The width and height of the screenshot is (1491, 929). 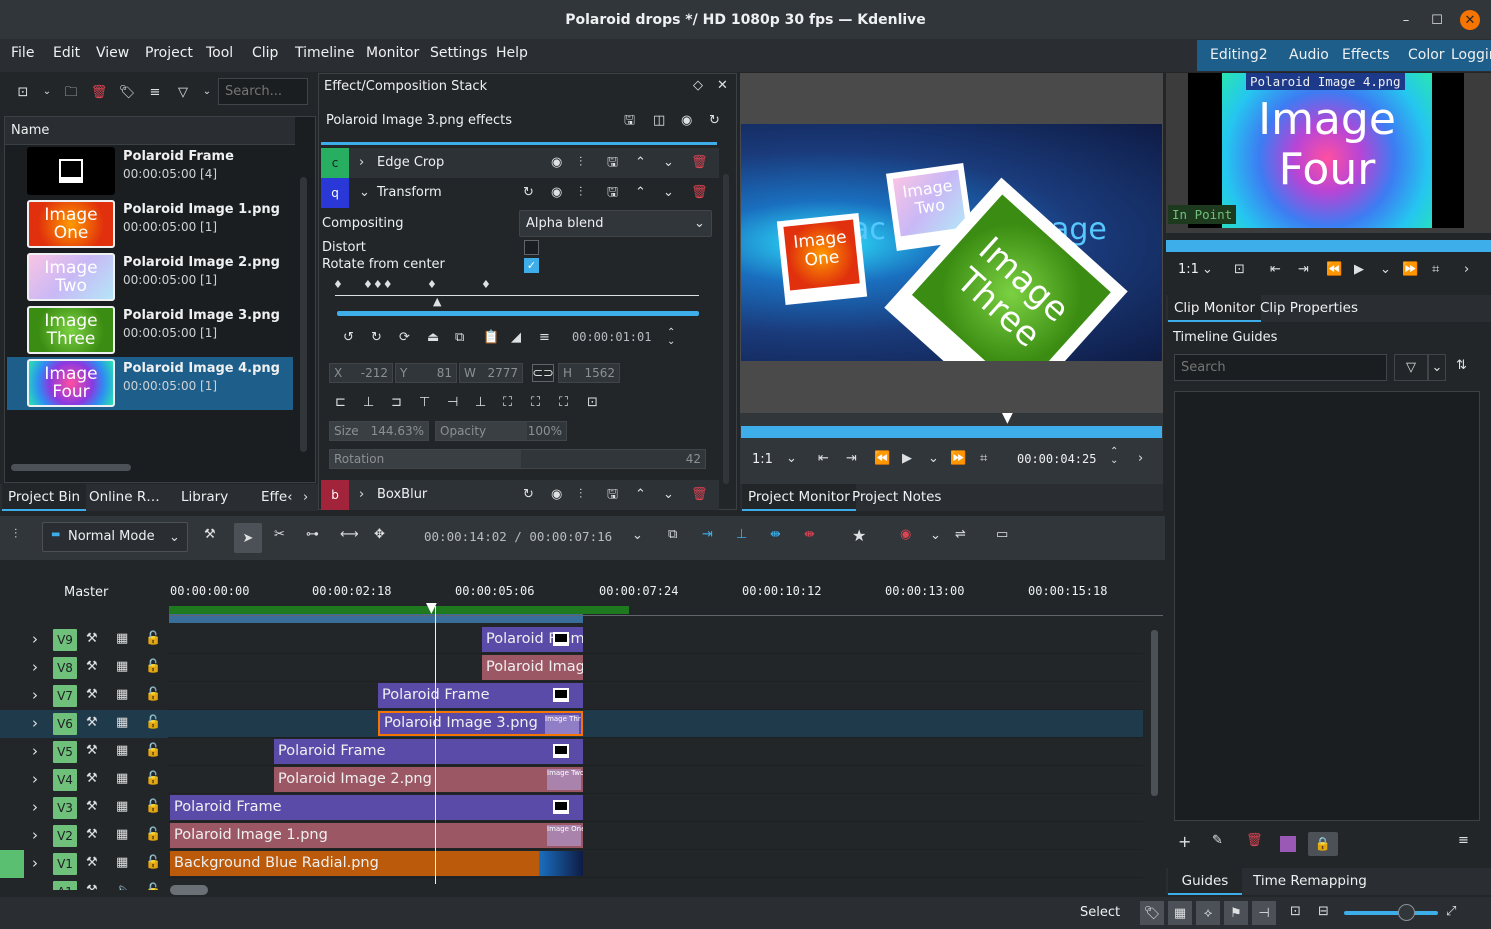 I want to click on lock-icon: 🔒, so click(x=1323, y=844).